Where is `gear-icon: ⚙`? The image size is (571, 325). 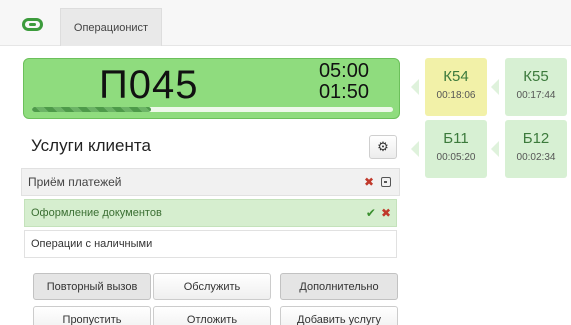
gear-icon: ⚙ is located at coordinates (383, 146).